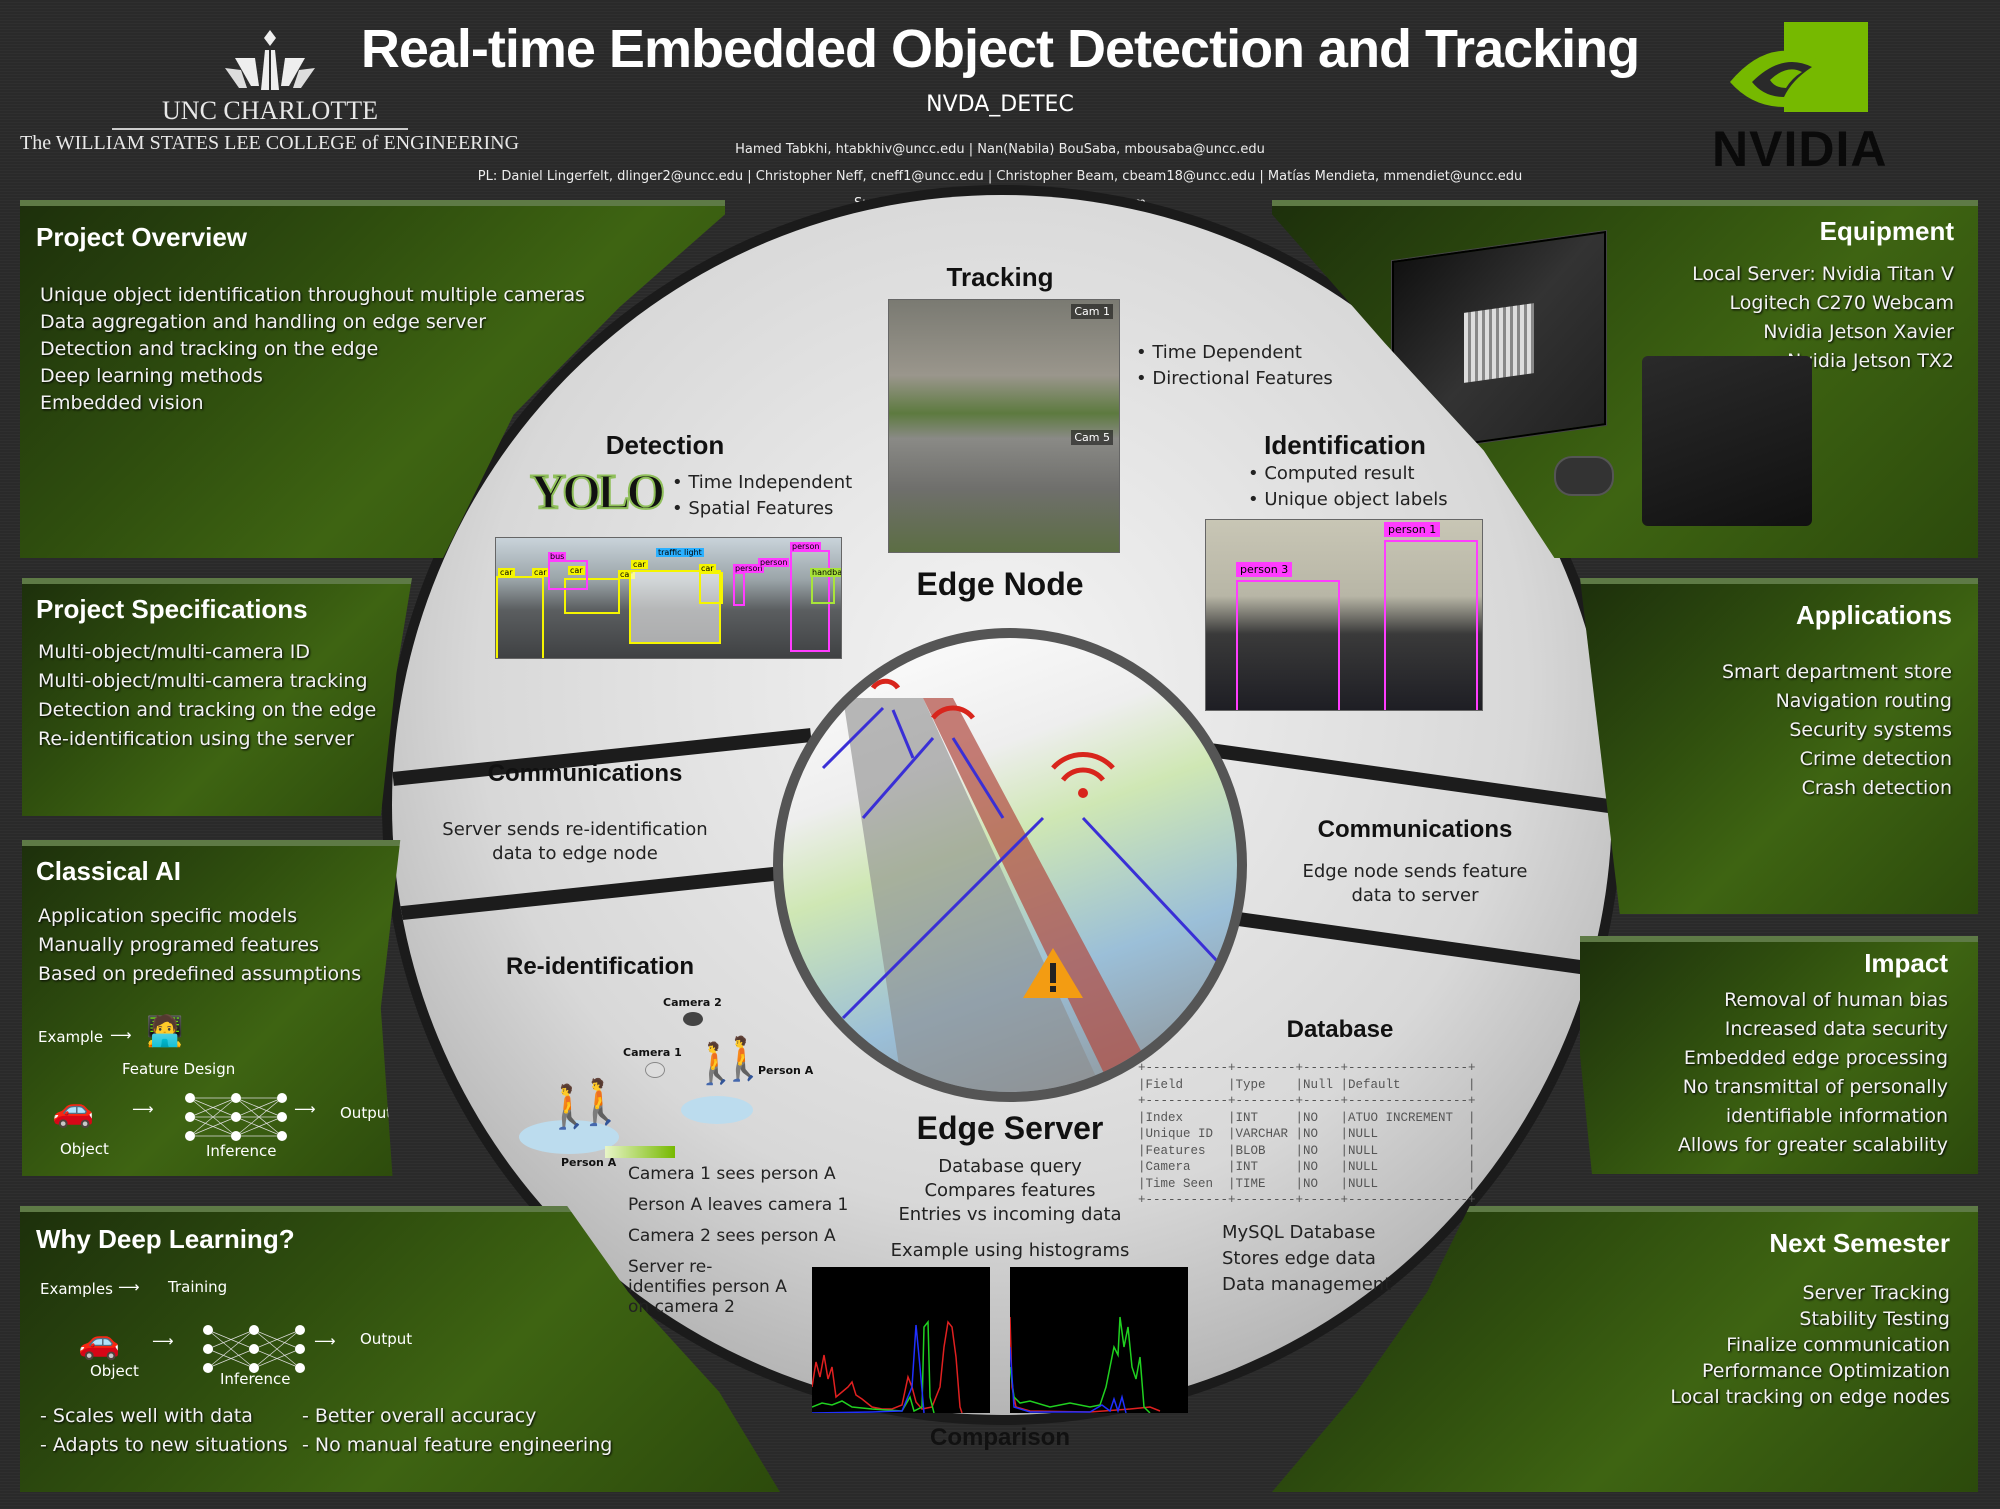  I want to click on cam-label: Cam 1, so click(1092, 311).